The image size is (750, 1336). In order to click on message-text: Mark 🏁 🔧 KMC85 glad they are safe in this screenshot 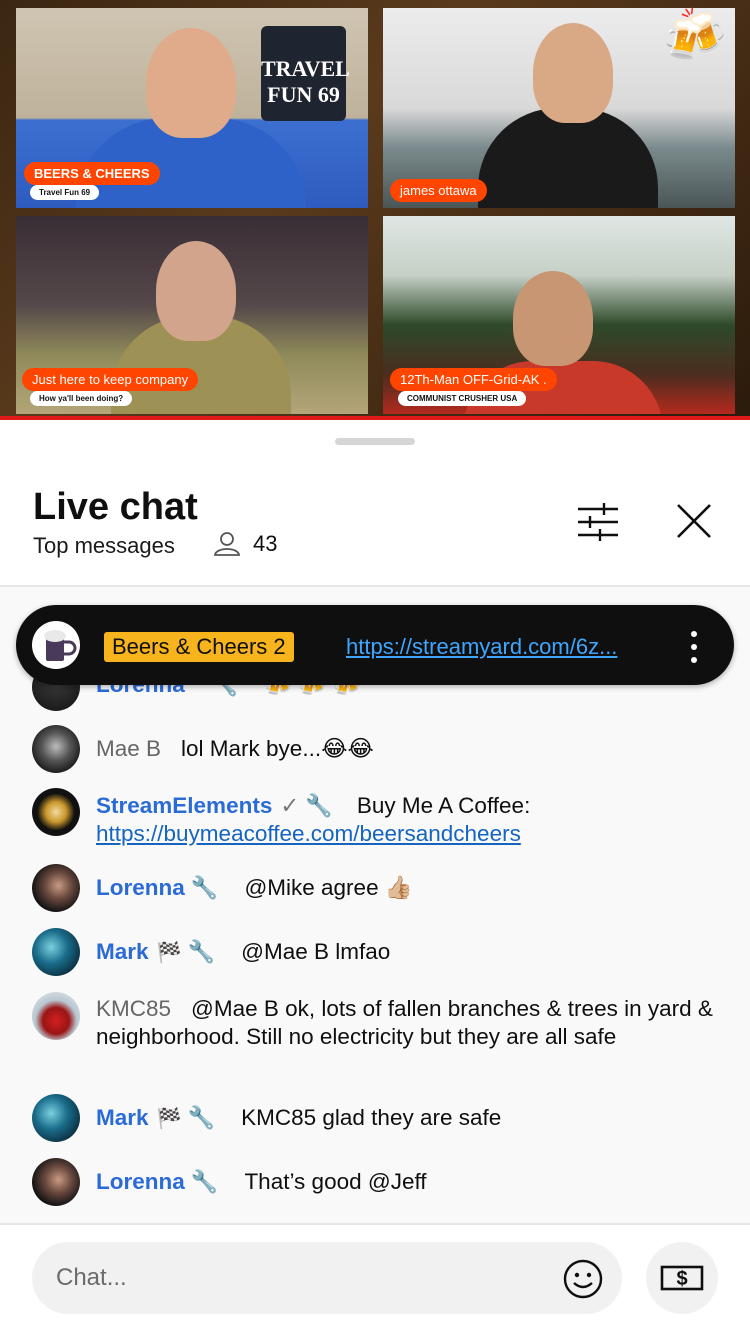, I will do `click(409, 1118)`.